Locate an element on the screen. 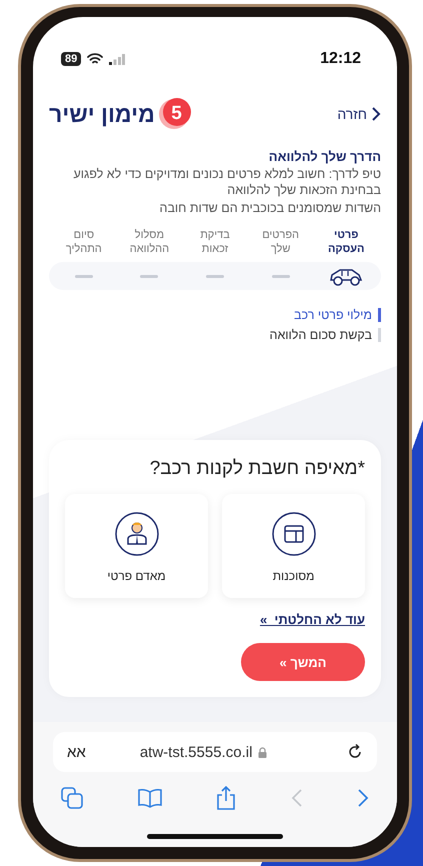  step-label: הפרטים שלך is located at coordinates (281, 242).